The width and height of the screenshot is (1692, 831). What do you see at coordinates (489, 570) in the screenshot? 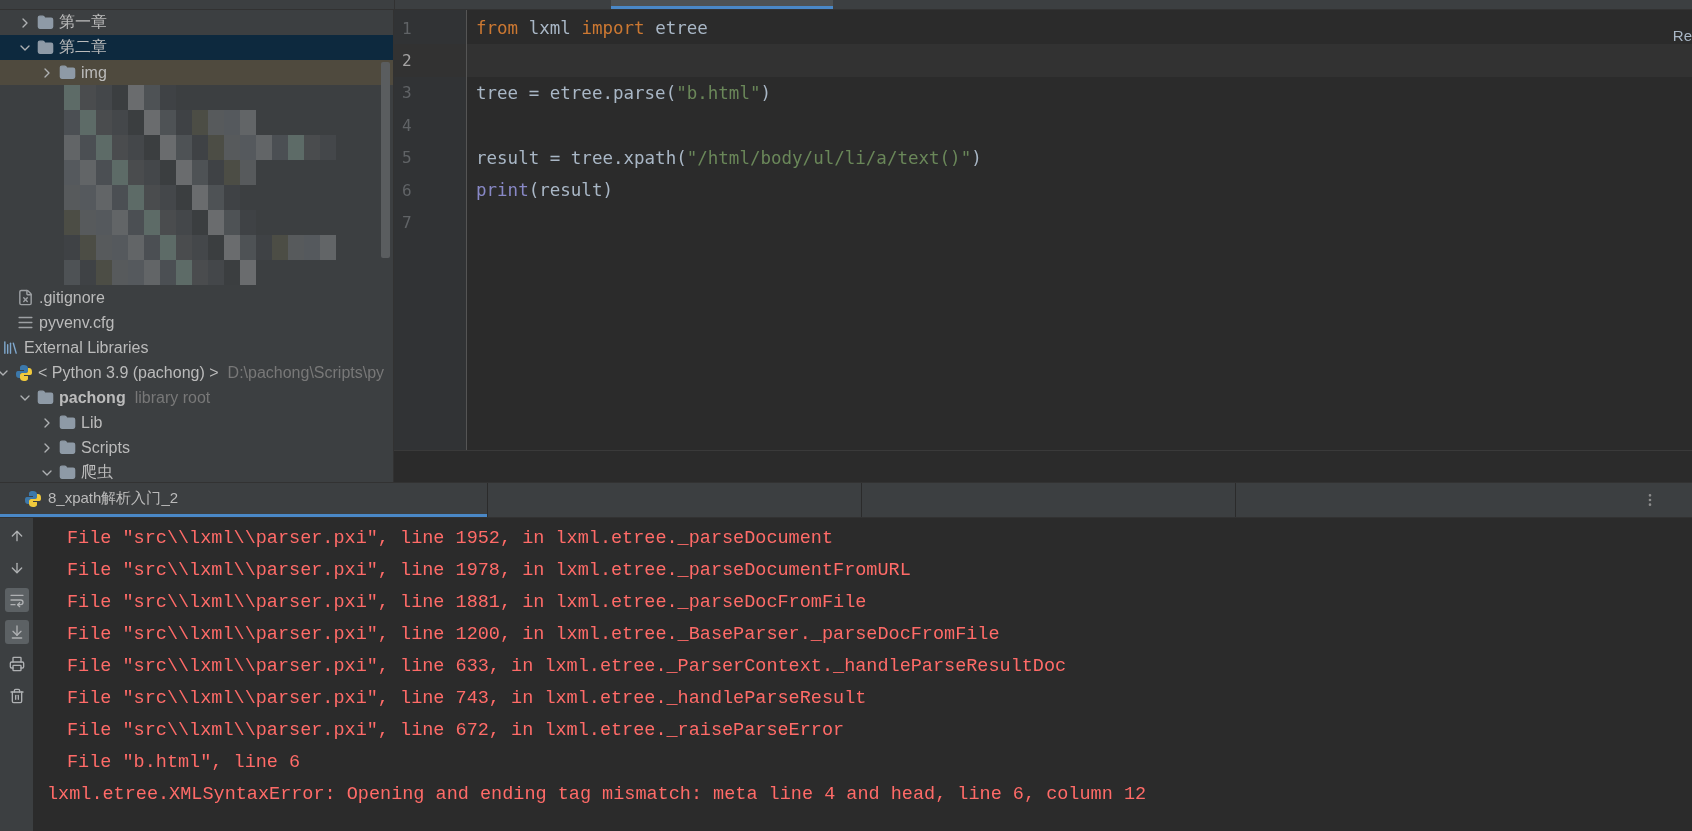
I see `traceback-line: File "src\\lxml\\parser.pxi", line 1978, in lxml.etree._parseDocumentFromURL` at bounding box center [489, 570].